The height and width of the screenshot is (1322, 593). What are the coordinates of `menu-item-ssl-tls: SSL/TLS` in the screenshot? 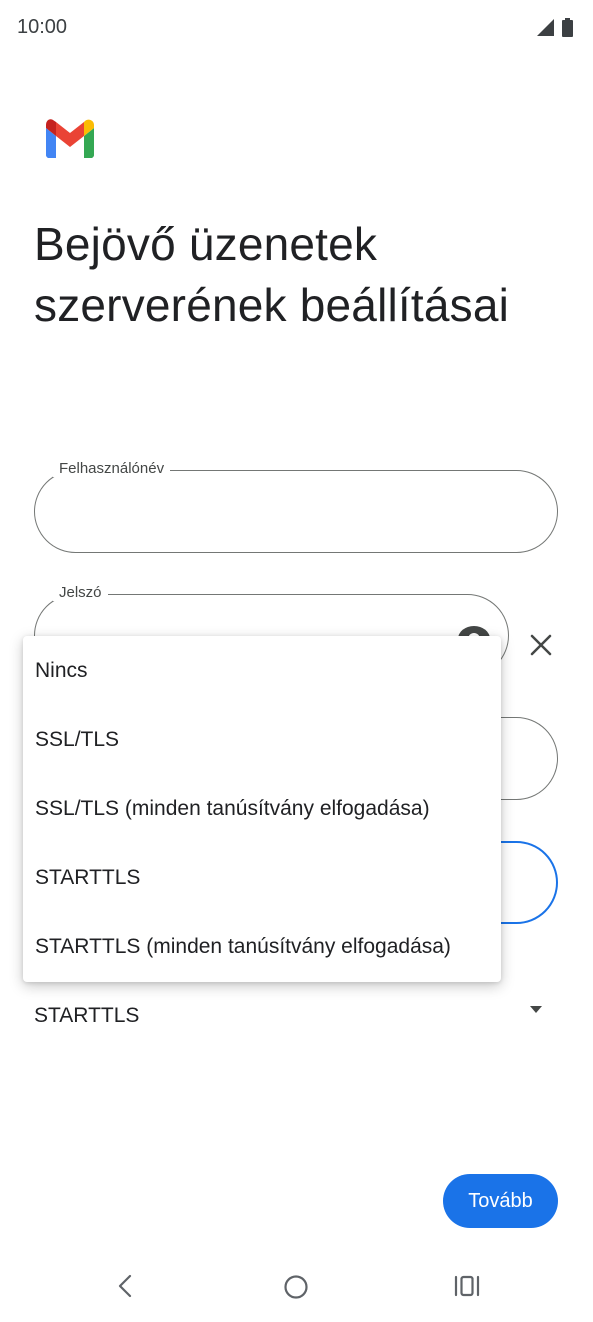 It's located at (262, 739).